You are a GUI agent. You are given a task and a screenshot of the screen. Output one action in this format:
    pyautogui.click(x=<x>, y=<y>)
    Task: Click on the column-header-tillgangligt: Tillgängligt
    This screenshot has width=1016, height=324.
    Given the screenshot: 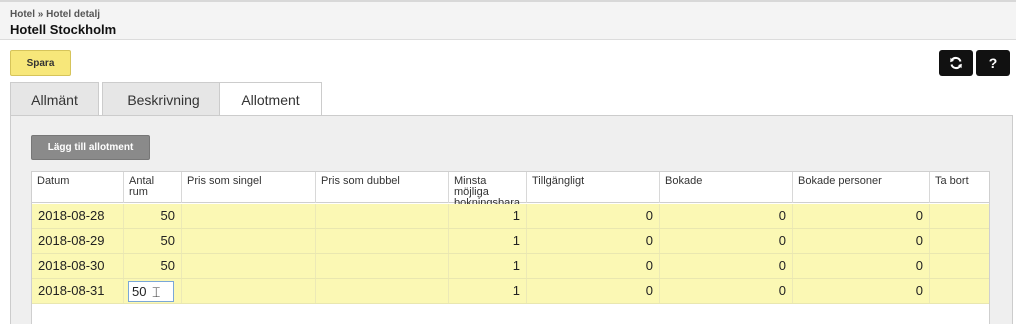 What is the action you would take?
    pyautogui.click(x=593, y=187)
    